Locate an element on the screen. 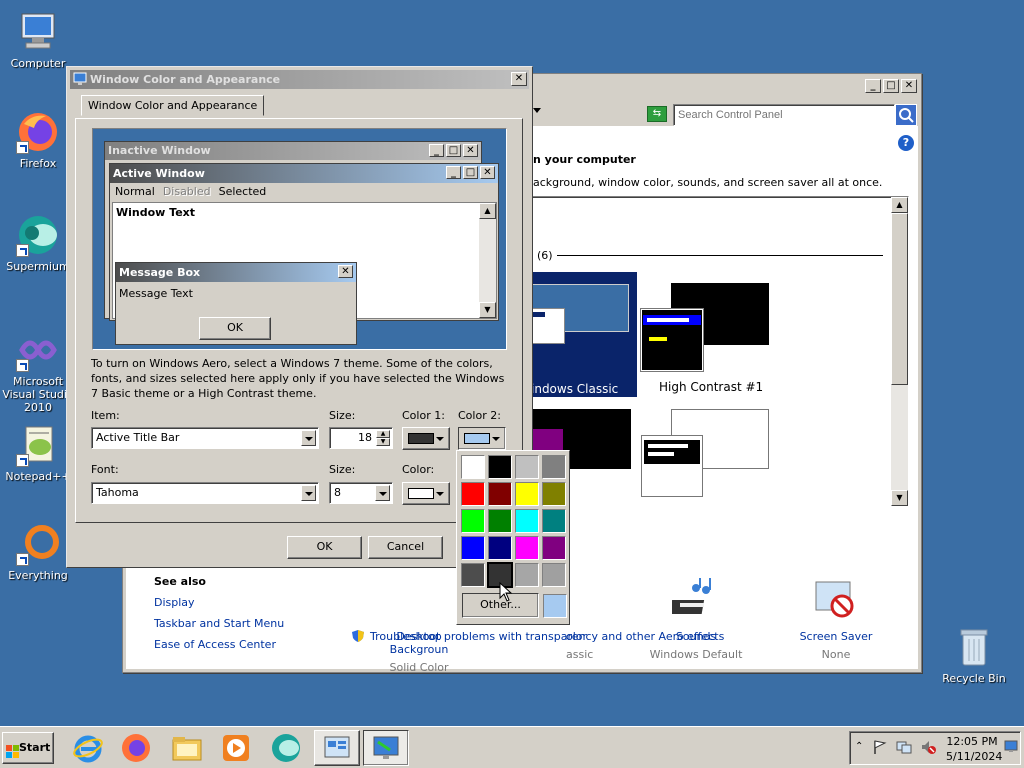  everything-icon is located at coordinates (38, 544).